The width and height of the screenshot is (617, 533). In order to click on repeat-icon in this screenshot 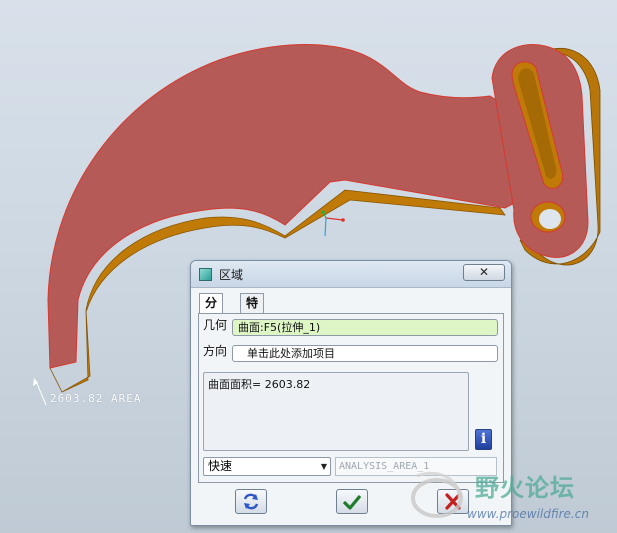, I will do `click(251, 501)`.